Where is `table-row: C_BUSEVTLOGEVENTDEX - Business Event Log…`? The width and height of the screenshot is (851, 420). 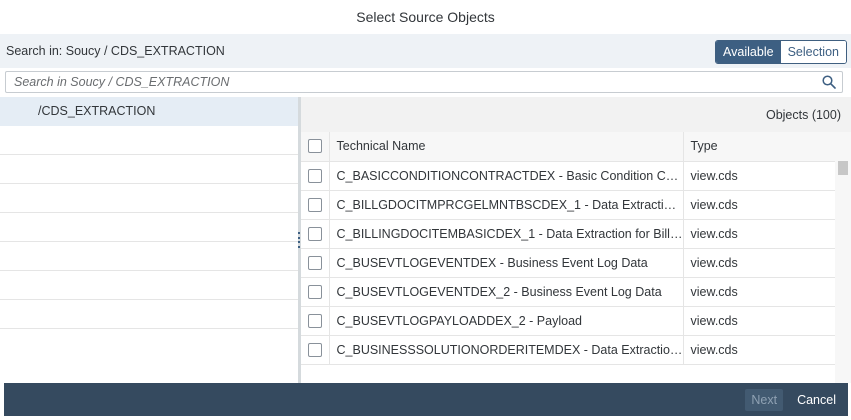
table-row: C_BUSEVTLOGEVENTDEX - Business Event Log… is located at coordinates (568, 263).